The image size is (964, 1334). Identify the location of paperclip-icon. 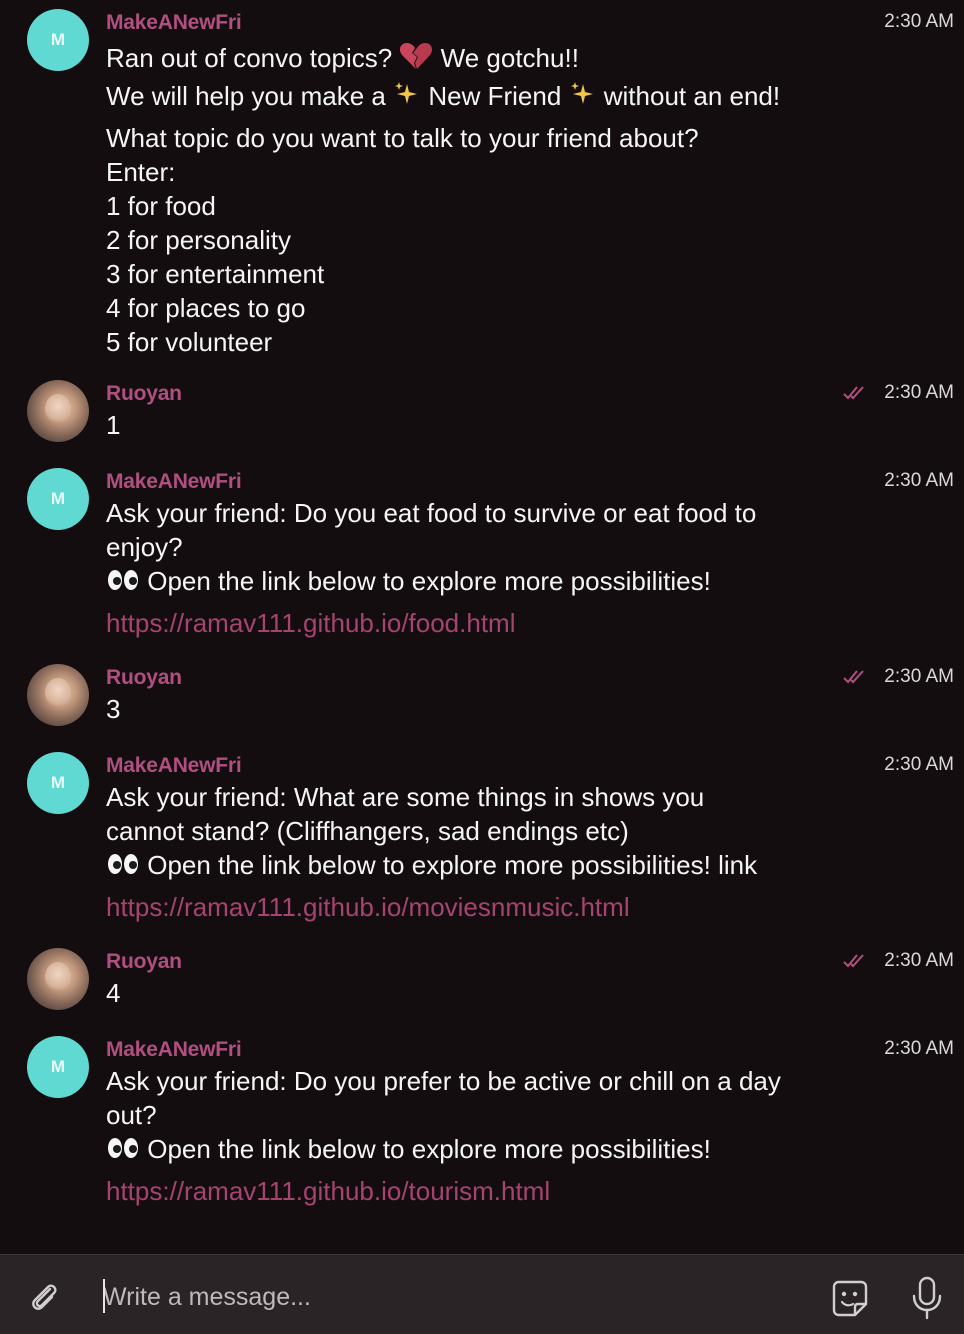
(44, 1297).